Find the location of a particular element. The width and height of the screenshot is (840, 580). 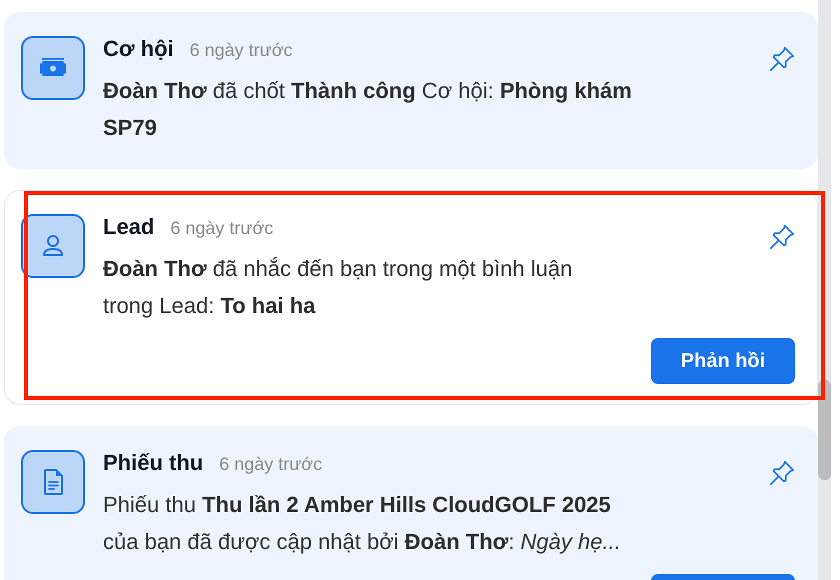

reply-button: Phản hồi is located at coordinates (723, 361).